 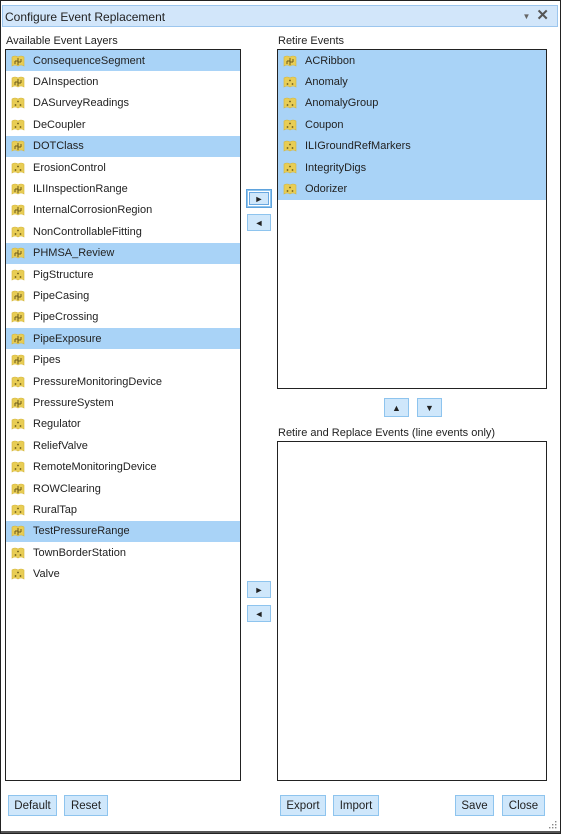 What do you see at coordinates (123, 552) in the screenshot?
I see `list-item: TownBorderStation` at bounding box center [123, 552].